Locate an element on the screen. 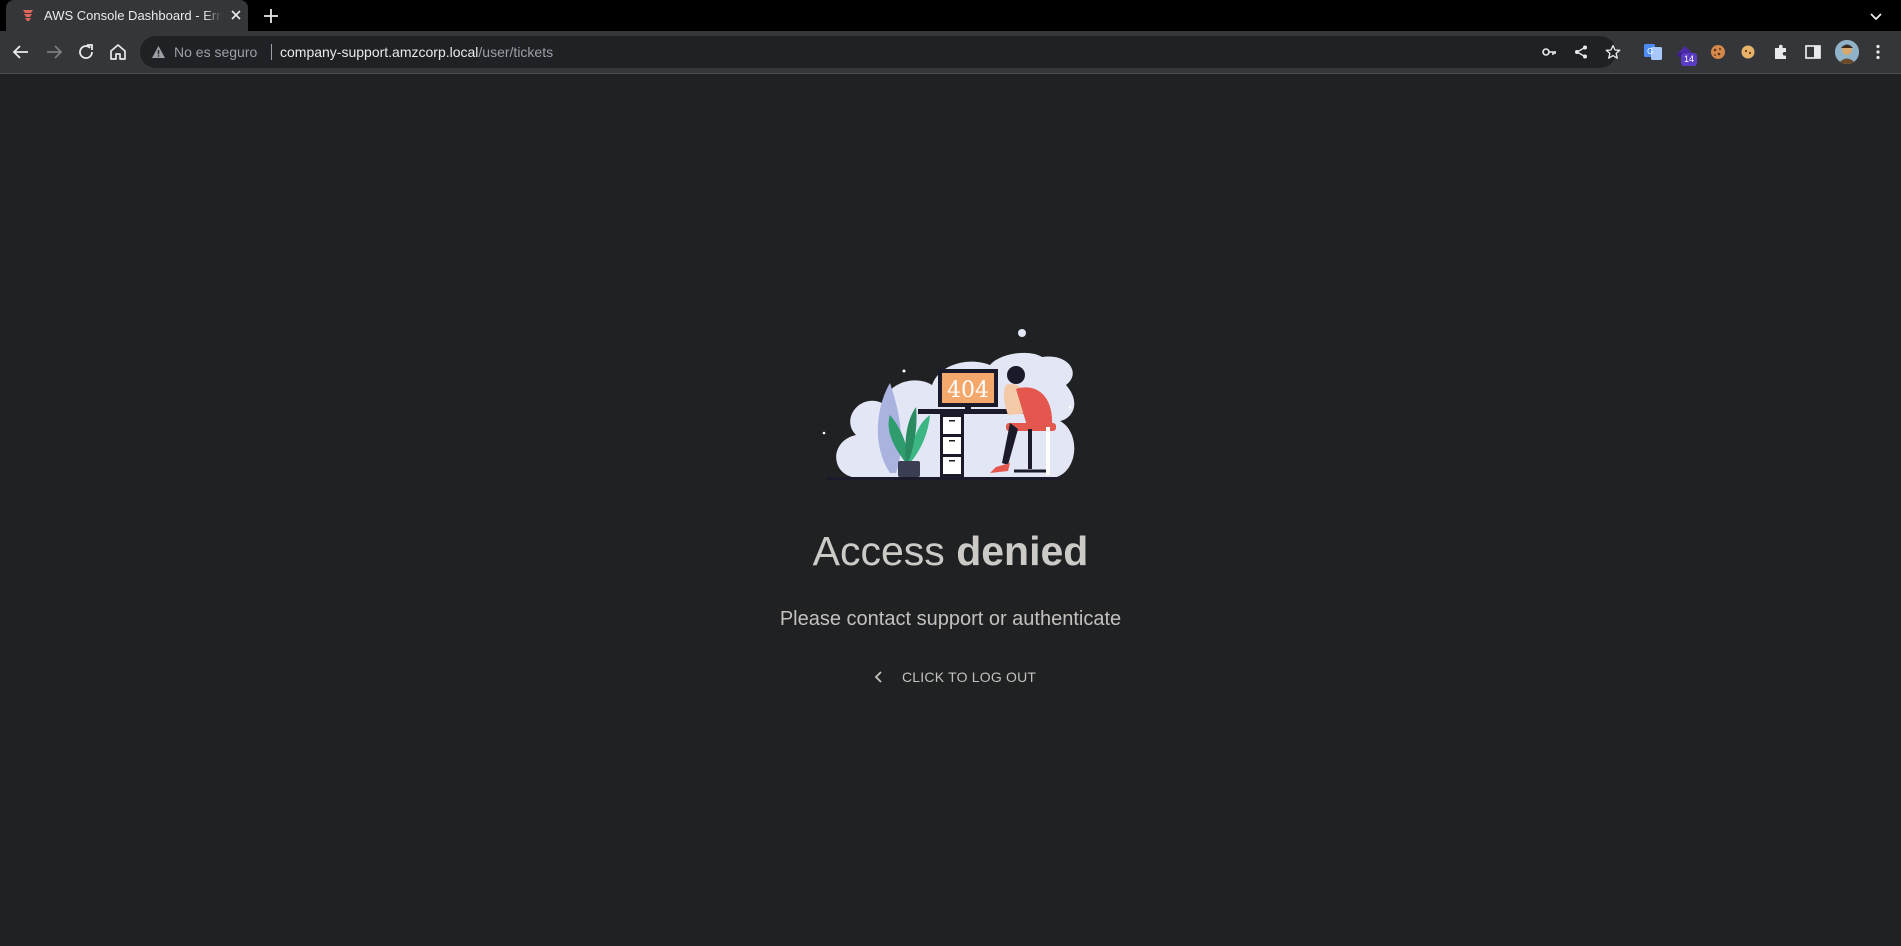  share-icon is located at coordinates (1581, 52).